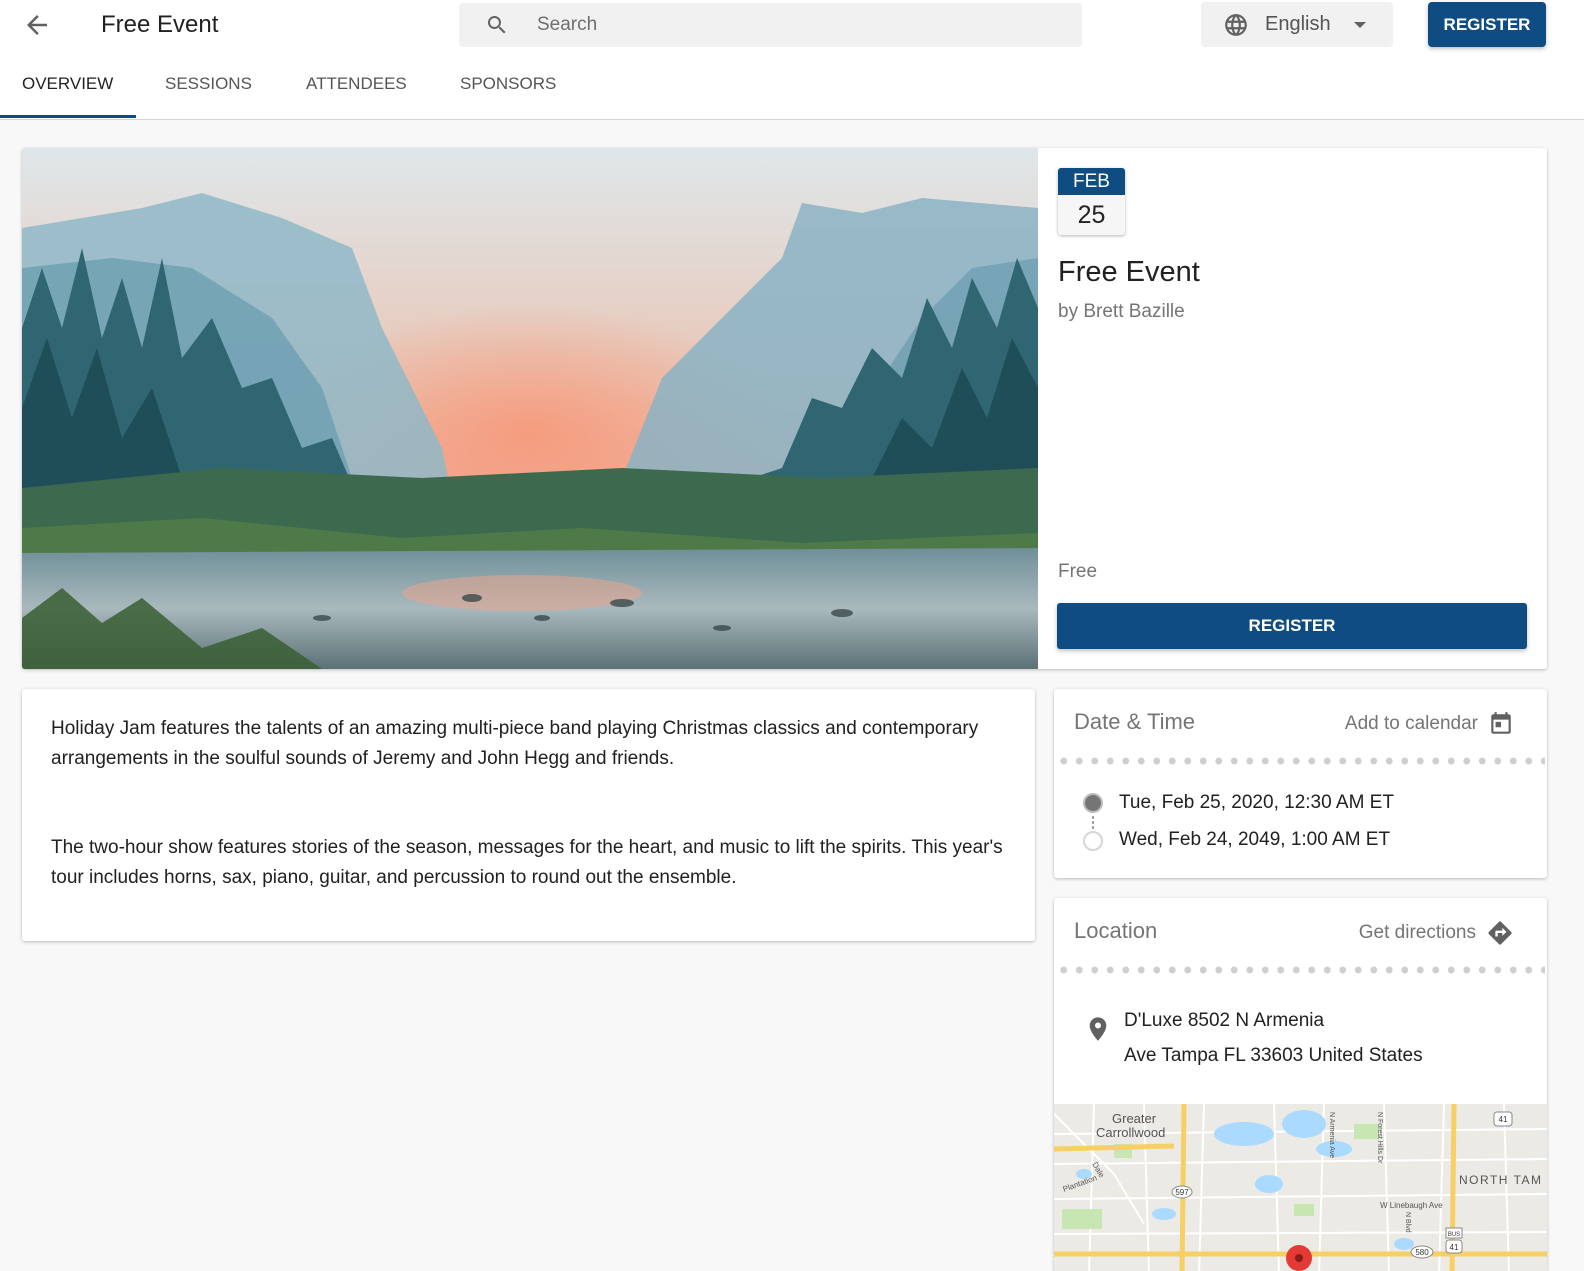 Image resolution: width=1584 pixels, height=1271 pixels. What do you see at coordinates (1256, 802) in the screenshot?
I see `start-datetime: Tue, Feb 25, 2020, 12:30 AM ET` at bounding box center [1256, 802].